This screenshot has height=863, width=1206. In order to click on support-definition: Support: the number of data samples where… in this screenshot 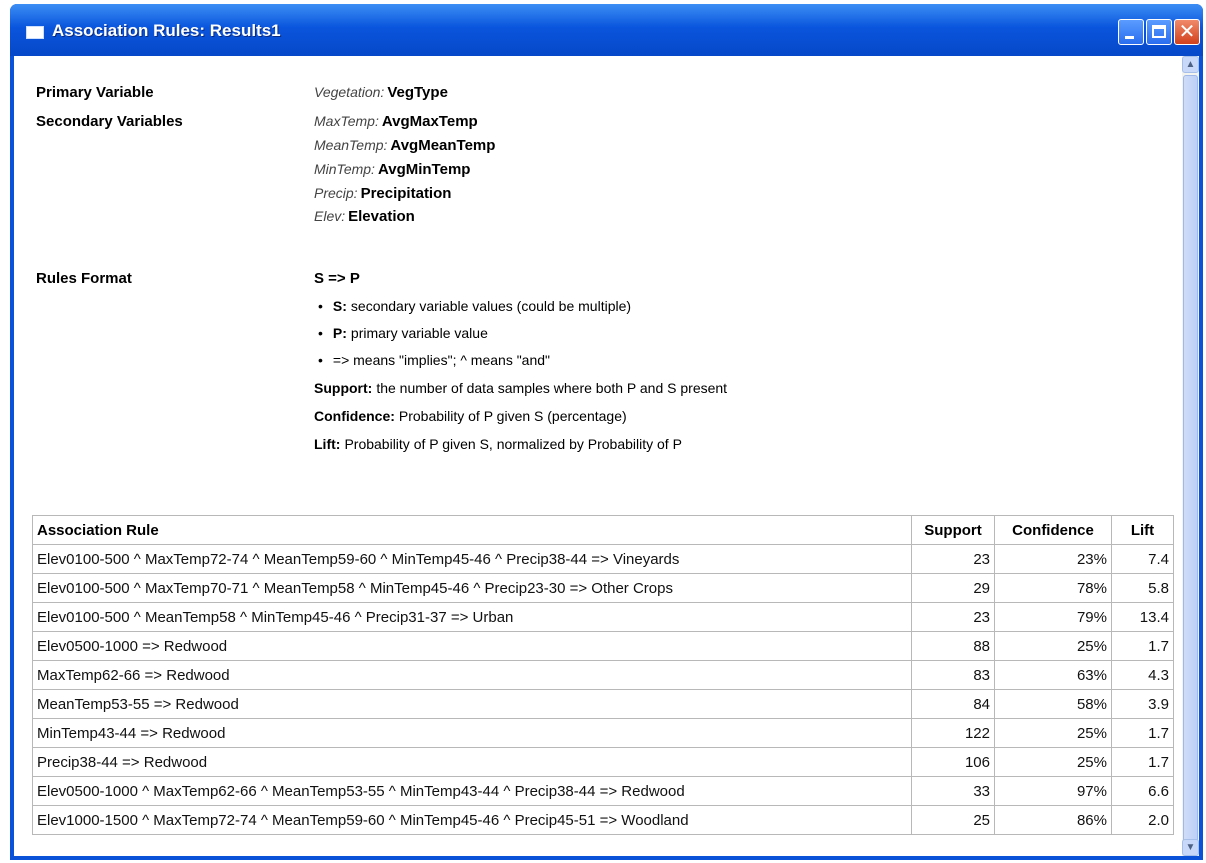, I will do `click(520, 388)`.